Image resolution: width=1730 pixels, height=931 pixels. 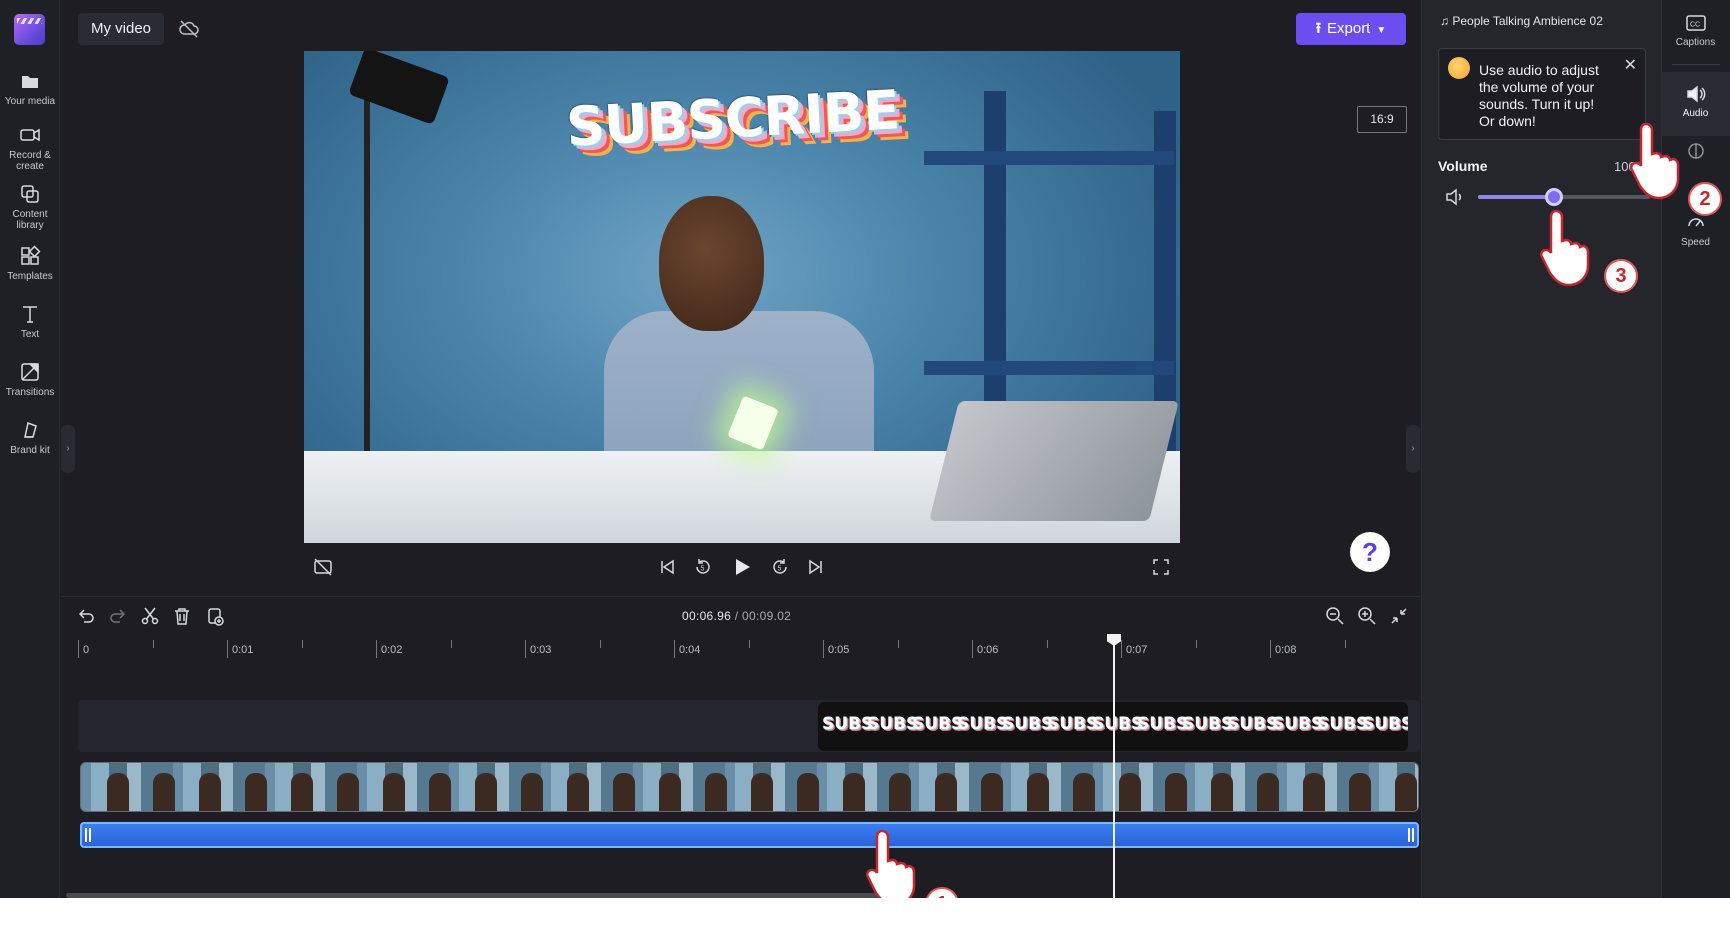 I want to click on tab-separator, so click(x=1696, y=64).